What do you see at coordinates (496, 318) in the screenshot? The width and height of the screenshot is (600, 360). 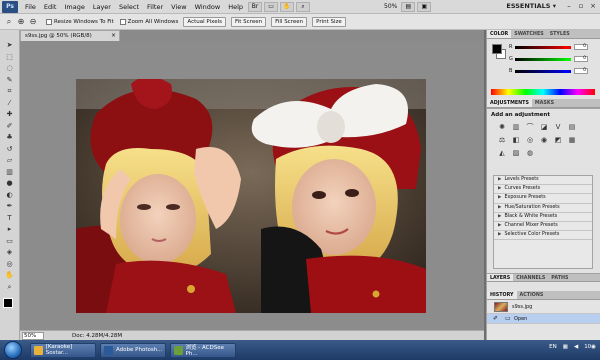 I see `history-brush-source-icon: ✐` at bounding box center [496, 318].